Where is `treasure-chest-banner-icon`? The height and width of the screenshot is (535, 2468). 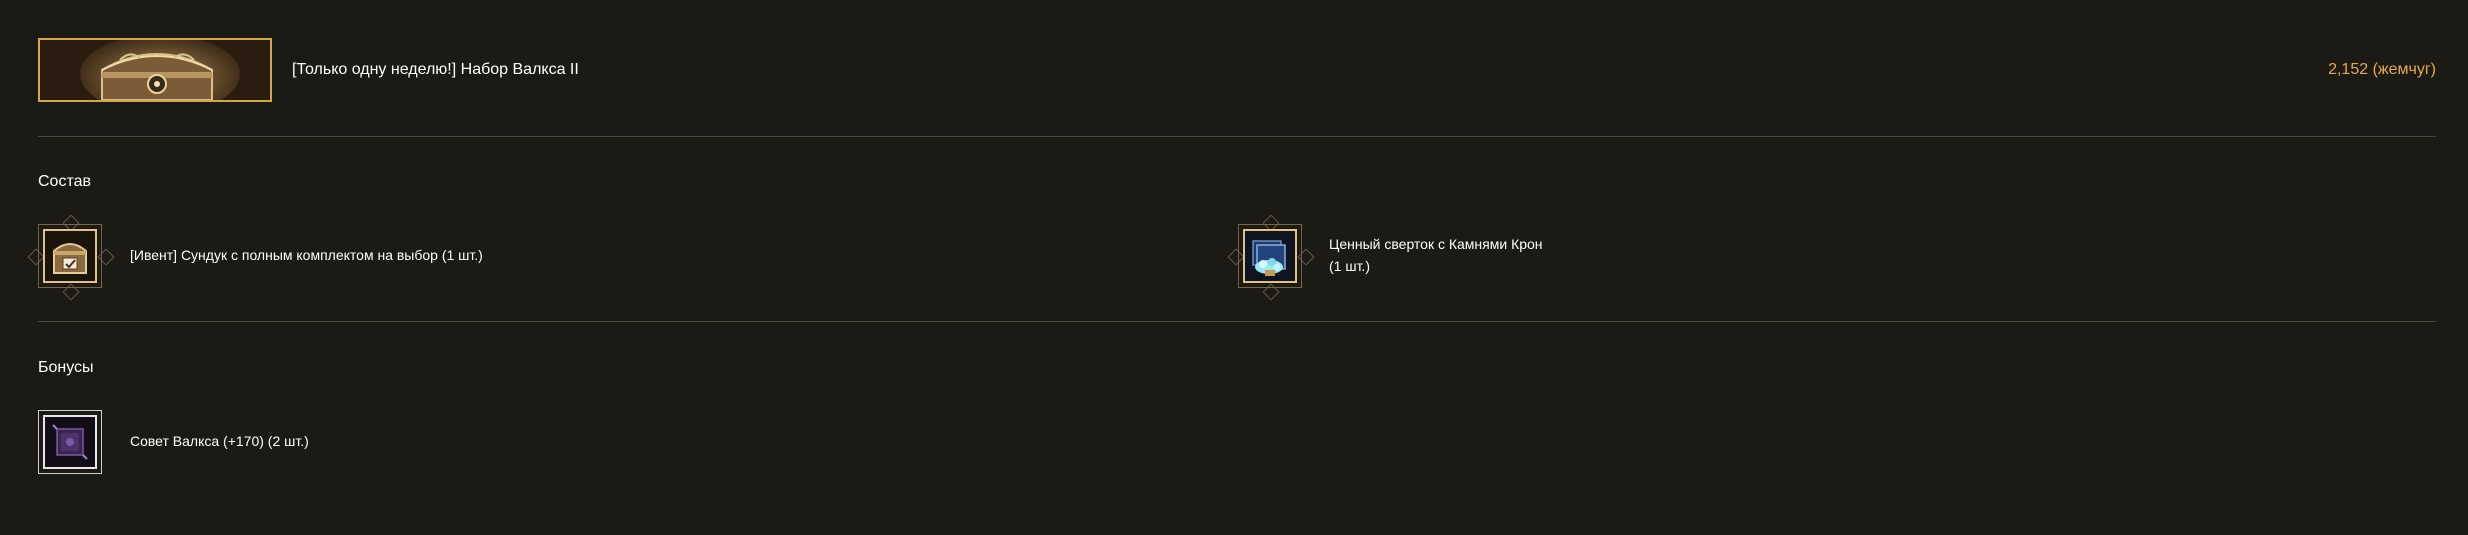 treasure-chest-banner-icon is located at coordinates (155, 70).